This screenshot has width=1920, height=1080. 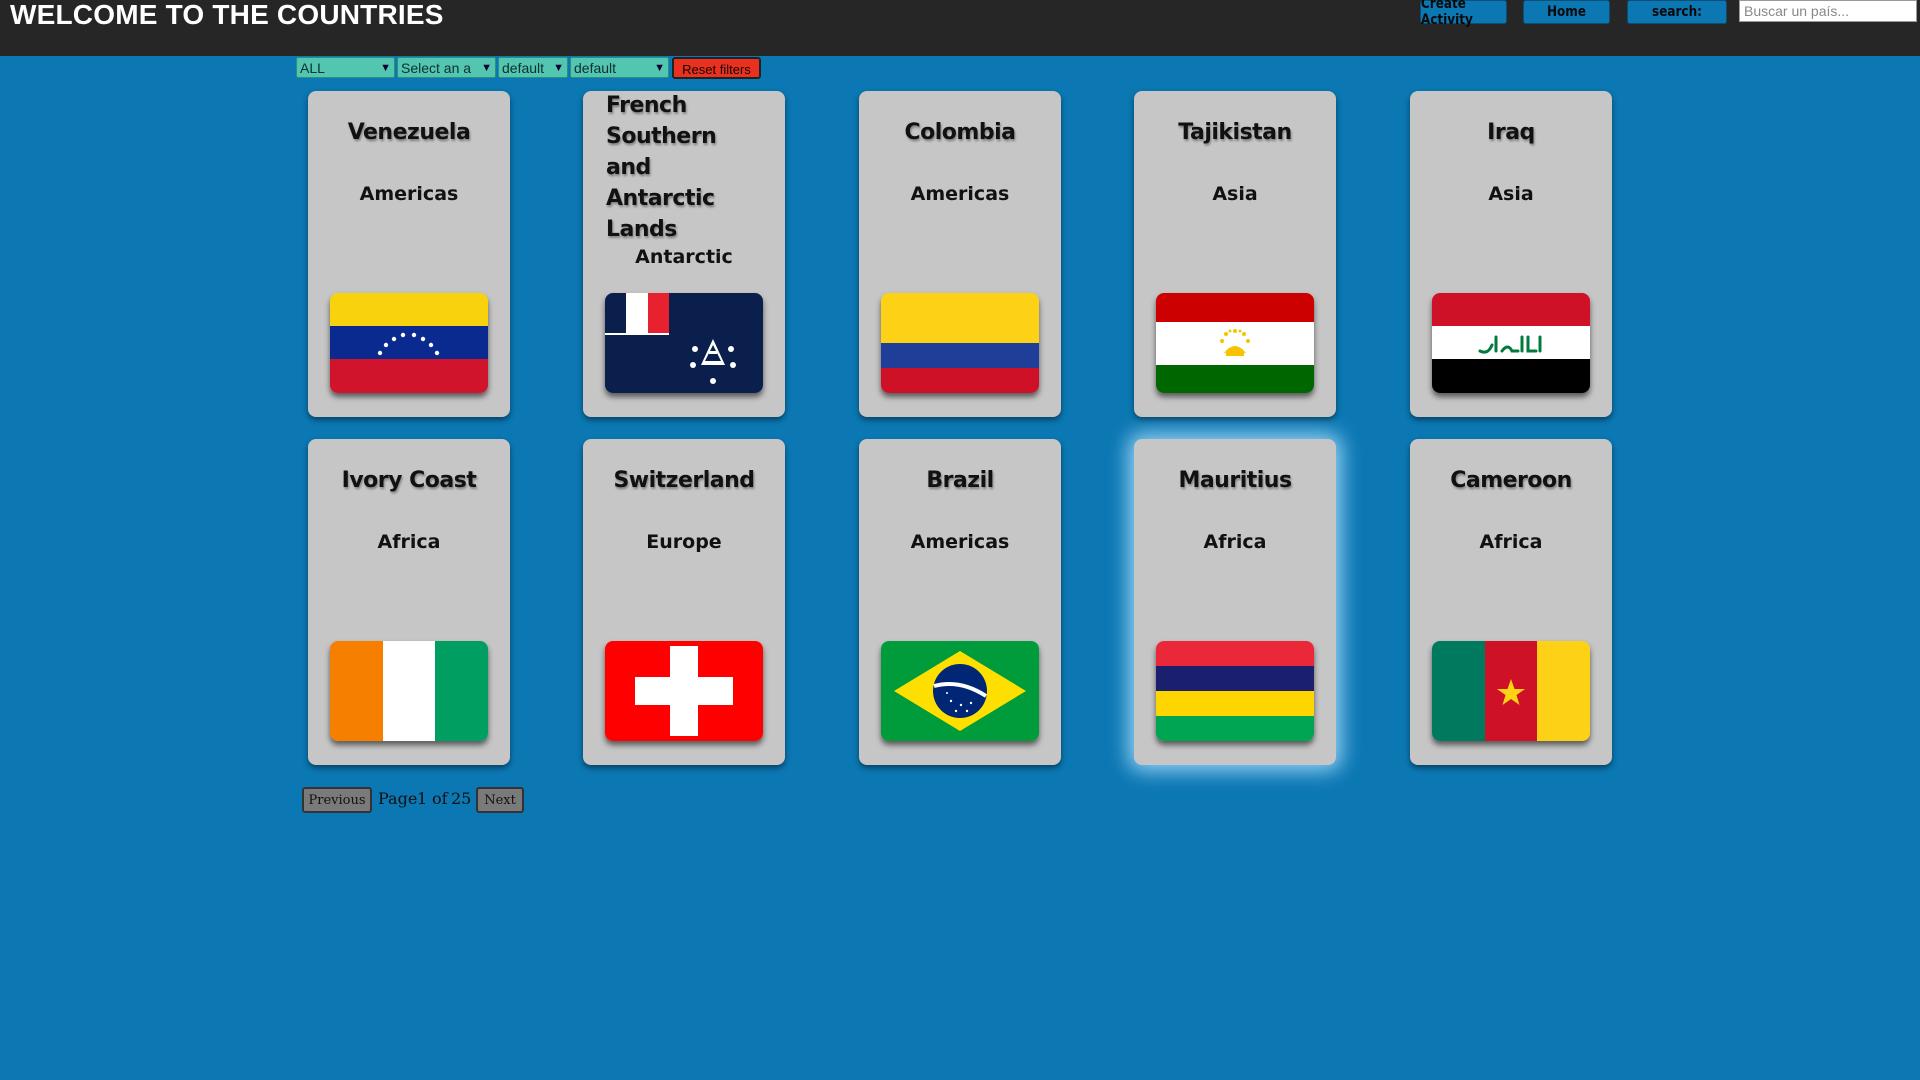 What do you see at coordinates (684, 343) in the screenshot?
I see `french-southern-lands-flag` at bounding box center [684, 343].